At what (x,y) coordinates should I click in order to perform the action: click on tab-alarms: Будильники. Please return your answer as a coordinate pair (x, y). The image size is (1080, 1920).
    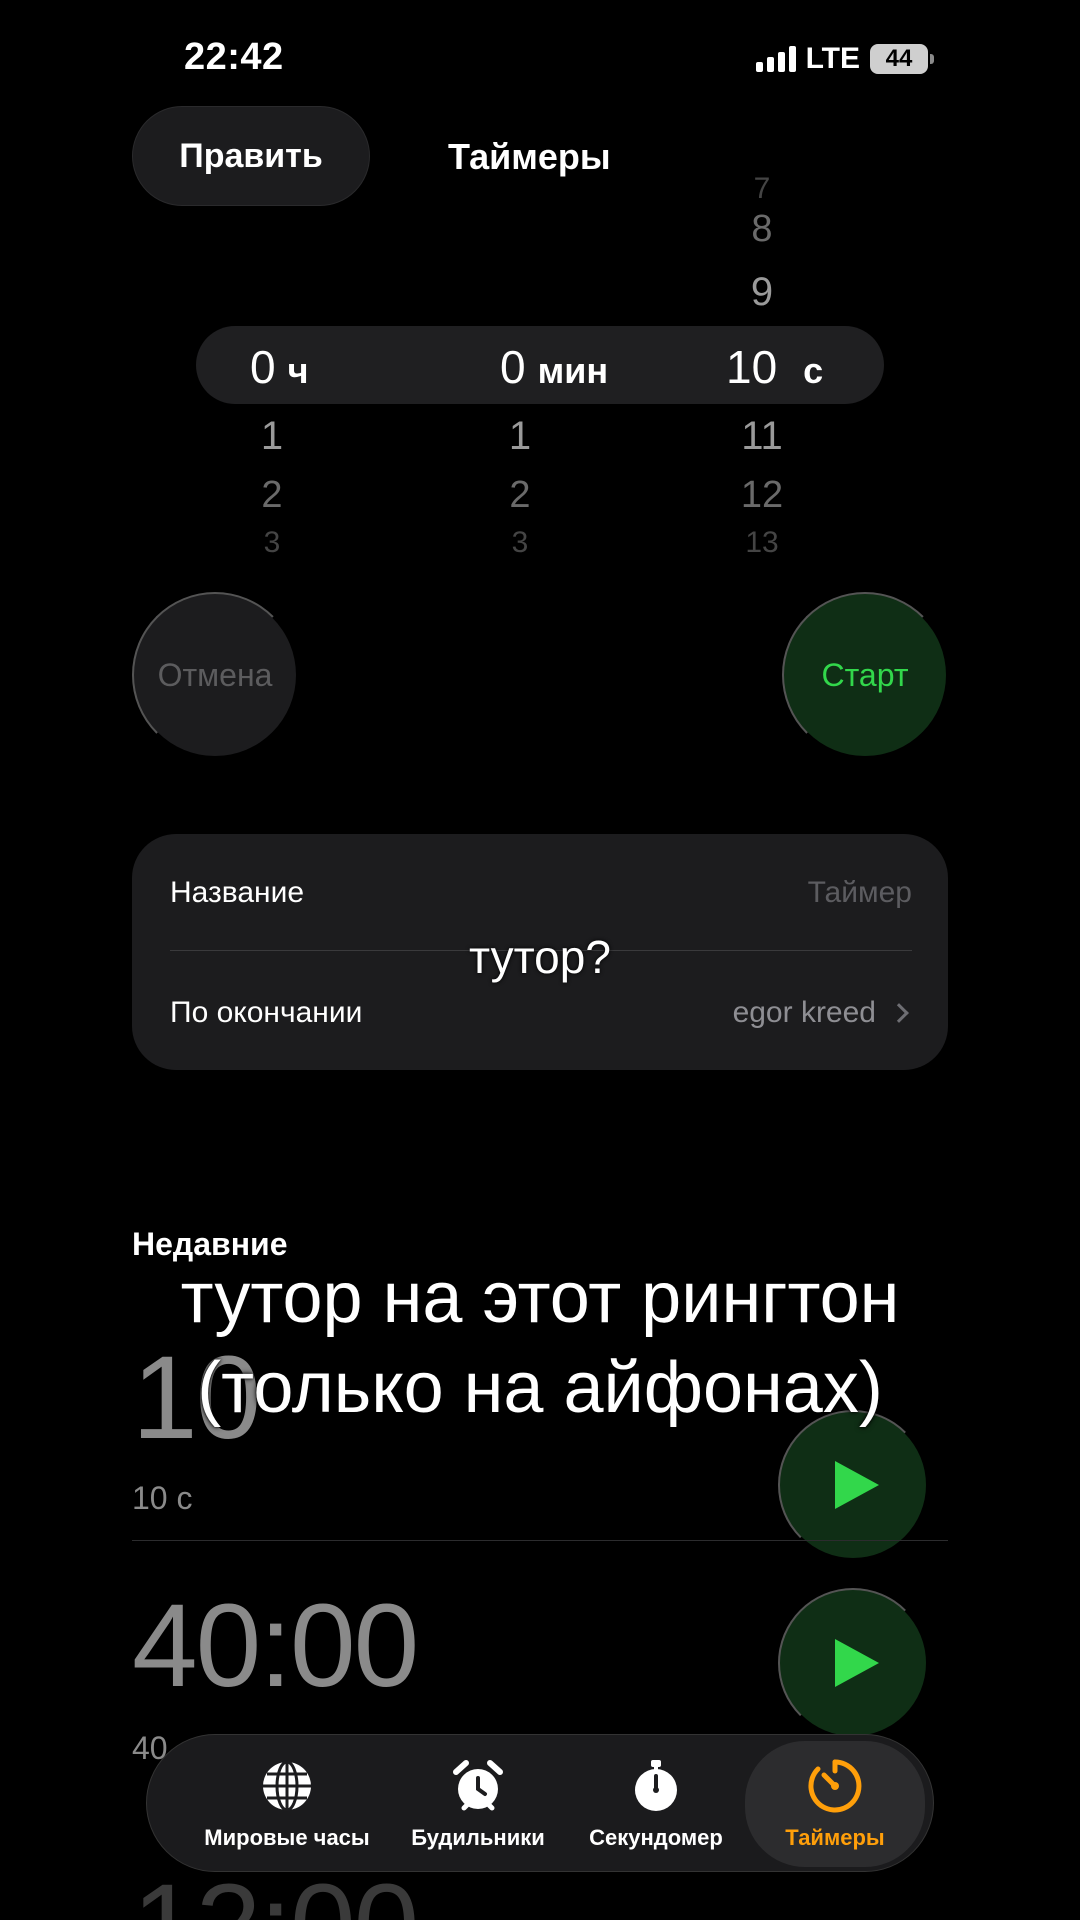
    Looking at the image, I should click on (478, 1804).